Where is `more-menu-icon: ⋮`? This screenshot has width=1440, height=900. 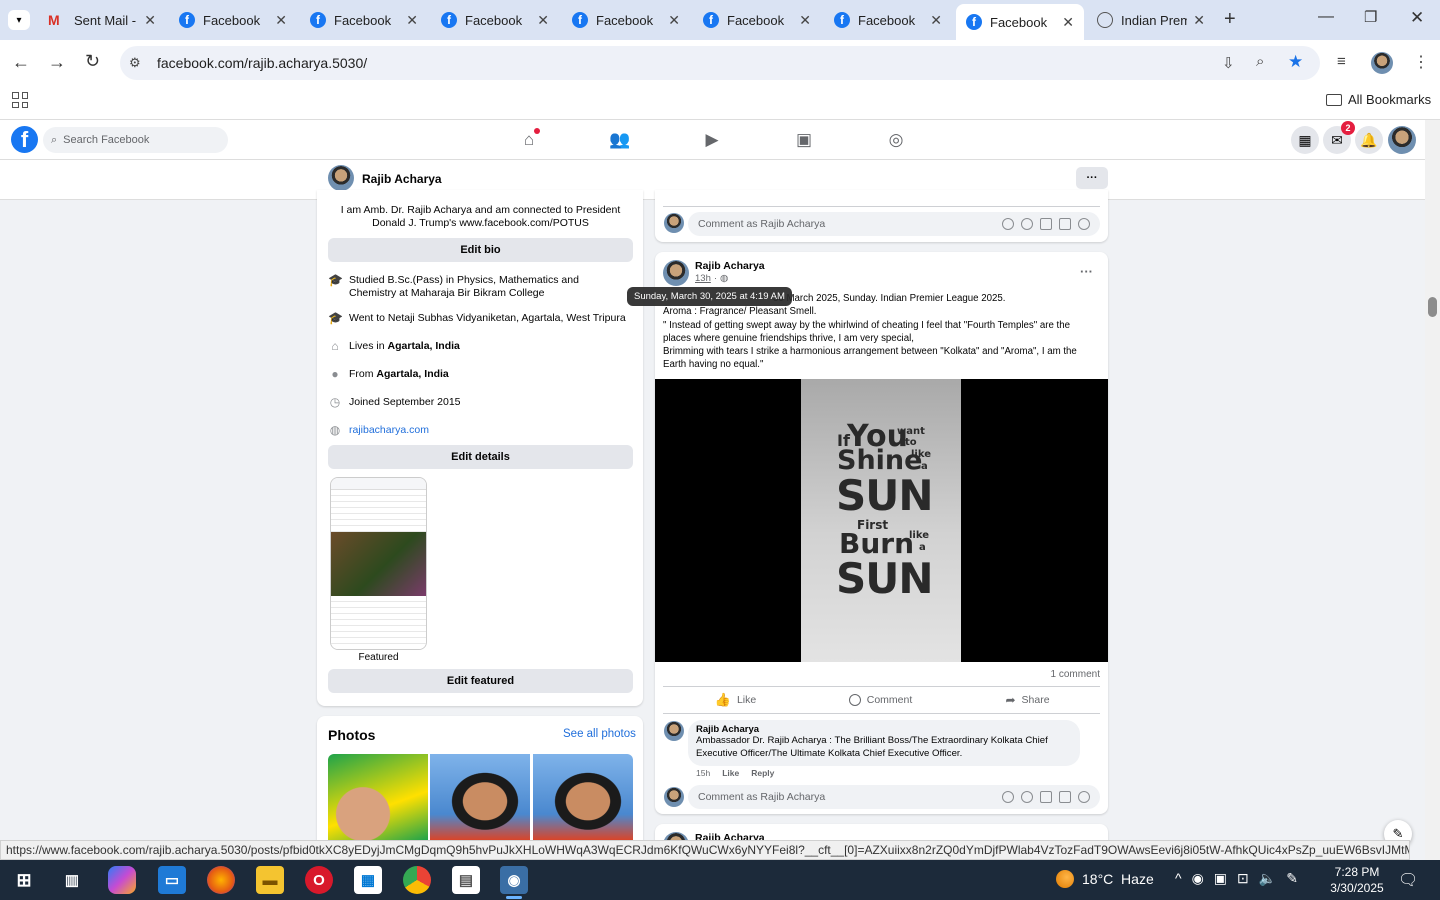
more-menu-icon: ⋮ is located at coordinates (1421, 62).